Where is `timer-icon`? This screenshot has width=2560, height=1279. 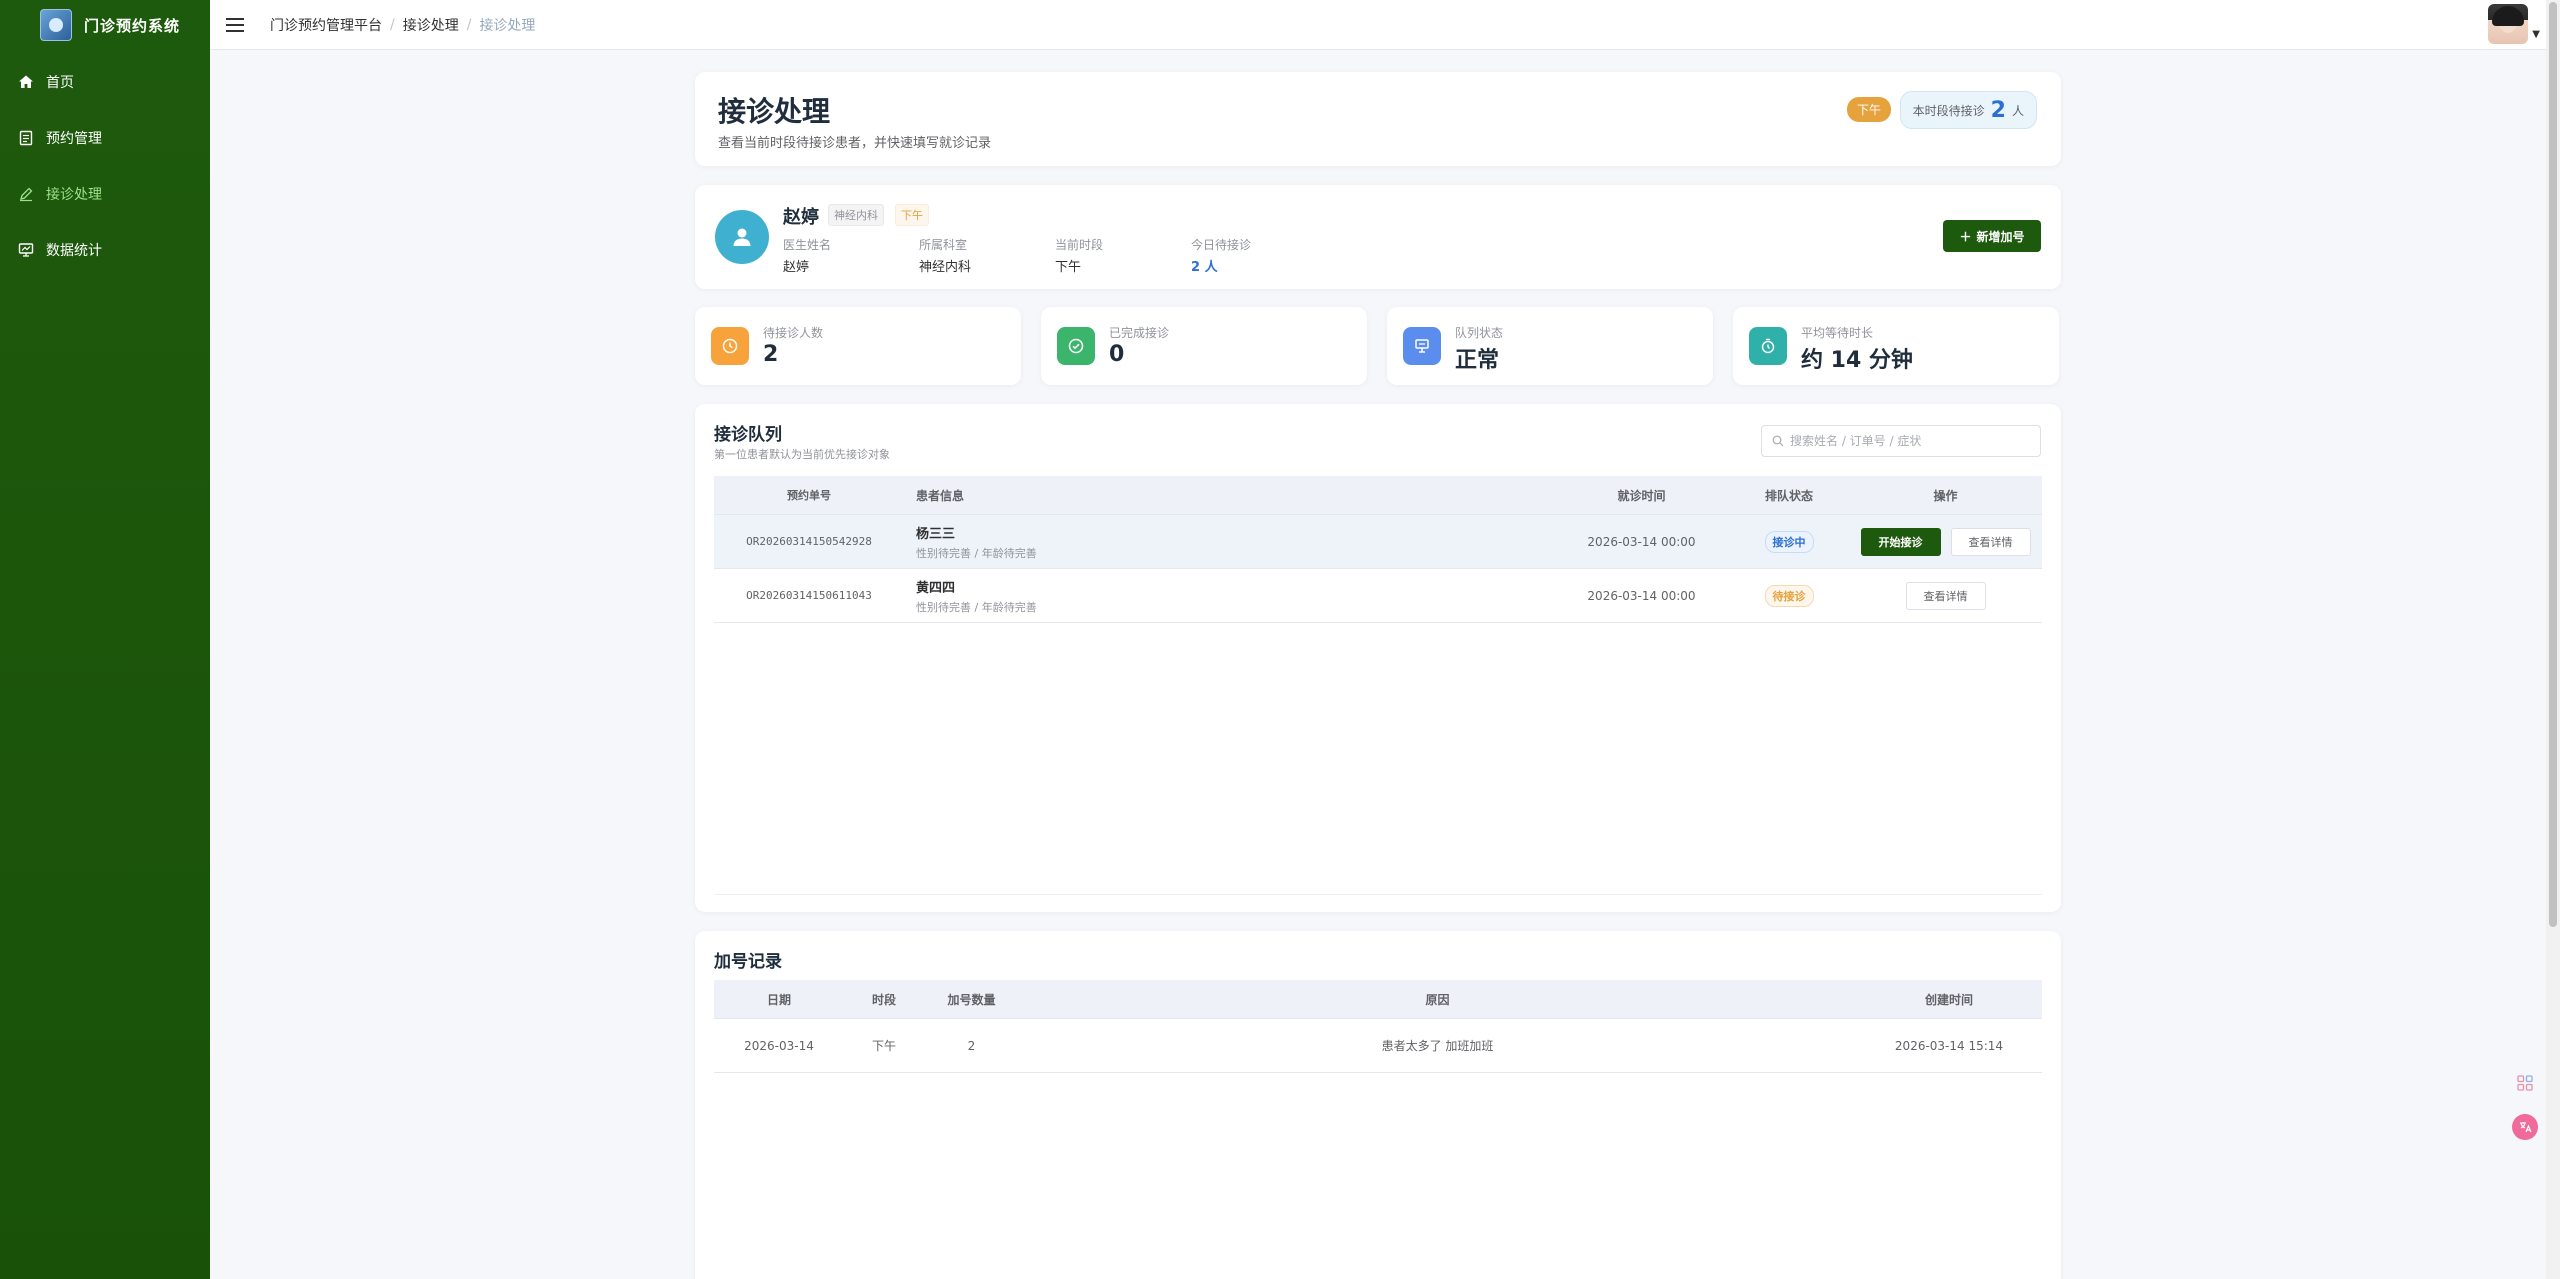
timer-icon is located at coordinates (1768, 346).